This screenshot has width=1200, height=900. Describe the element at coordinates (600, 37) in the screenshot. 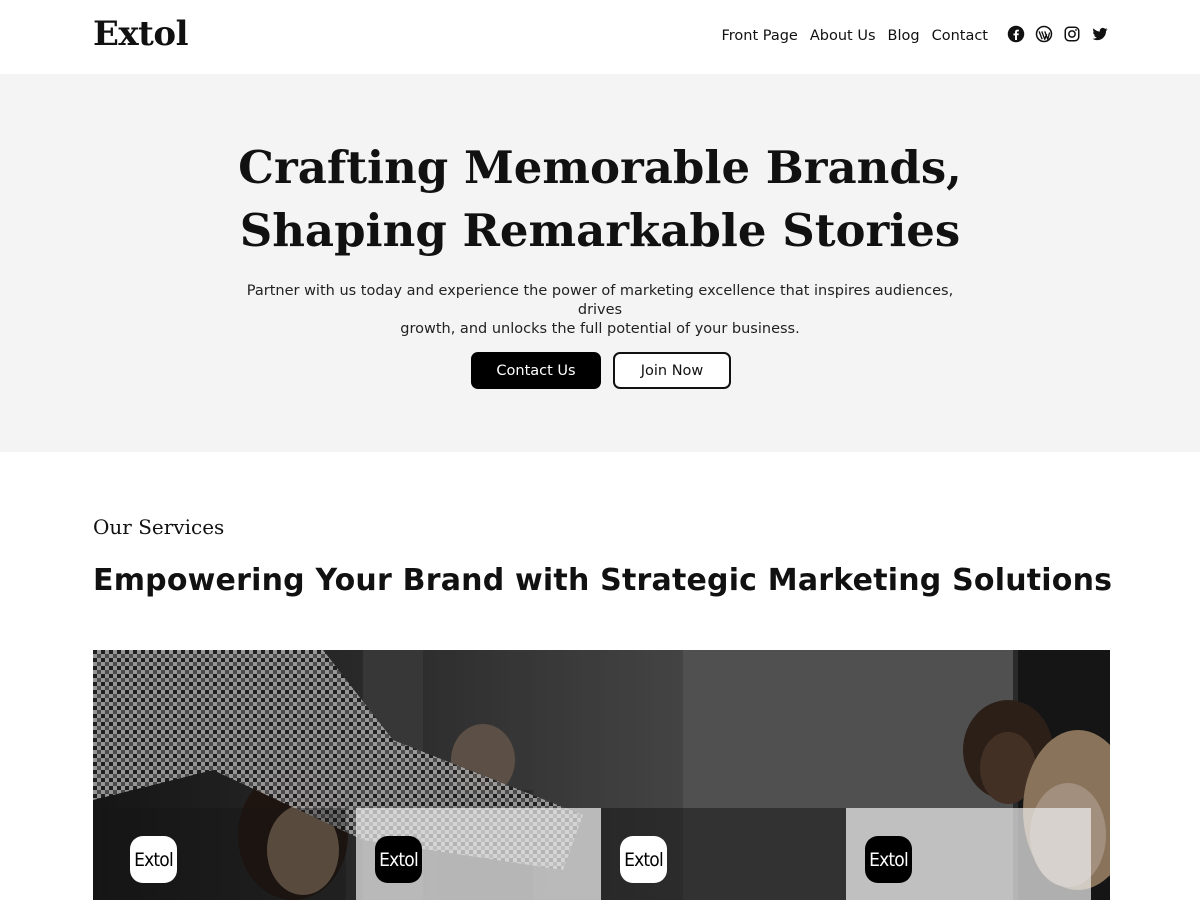

I see `site-header: Extol Front Page About Us Blog Contact` at that location.